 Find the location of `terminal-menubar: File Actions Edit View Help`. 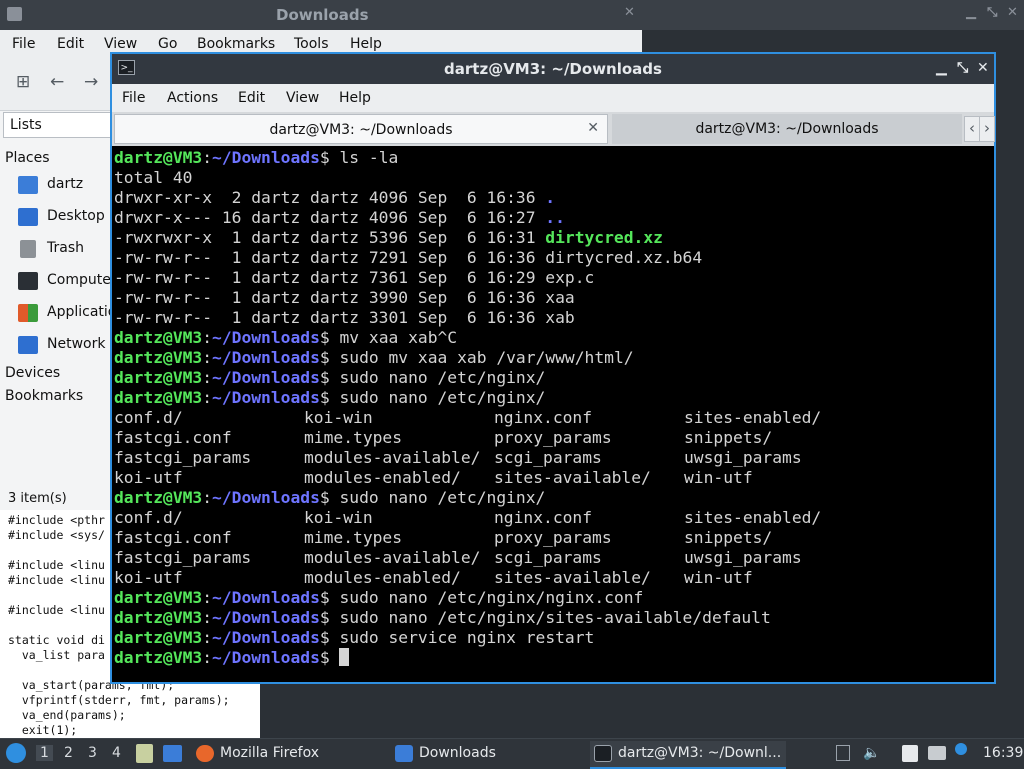

terminal-menubar: File Actions Edit View Help is located at coordinates (553, 98).